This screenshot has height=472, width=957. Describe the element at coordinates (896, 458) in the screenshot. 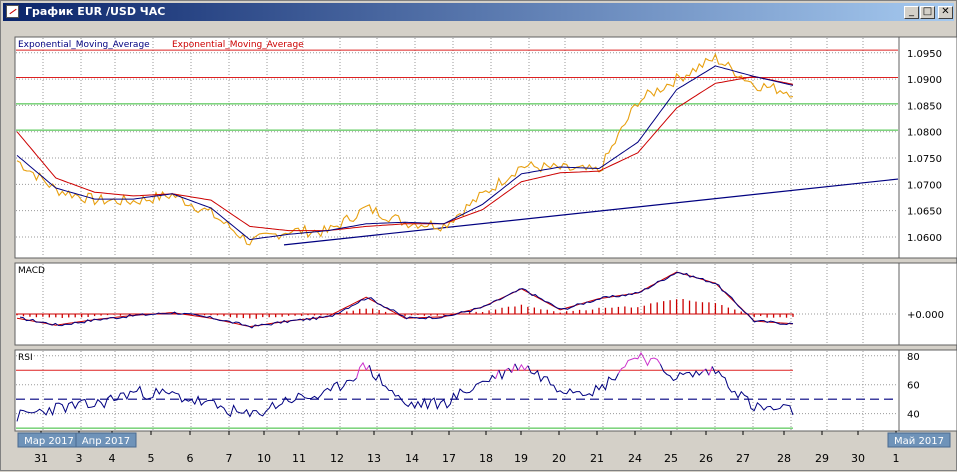

I see `x-day-label: 1` at that location.